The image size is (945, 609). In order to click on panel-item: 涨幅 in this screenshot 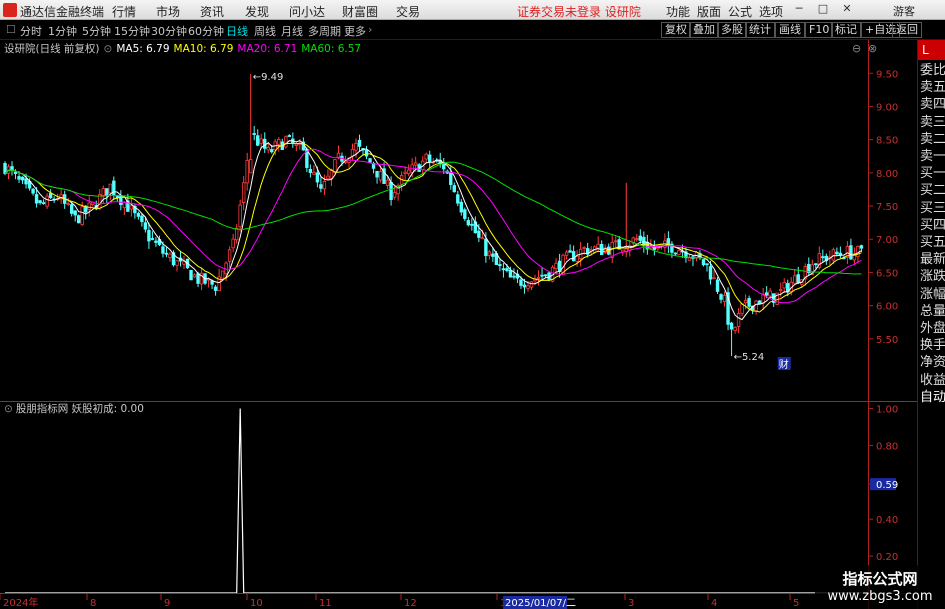, I will do `click(932, 294)`.